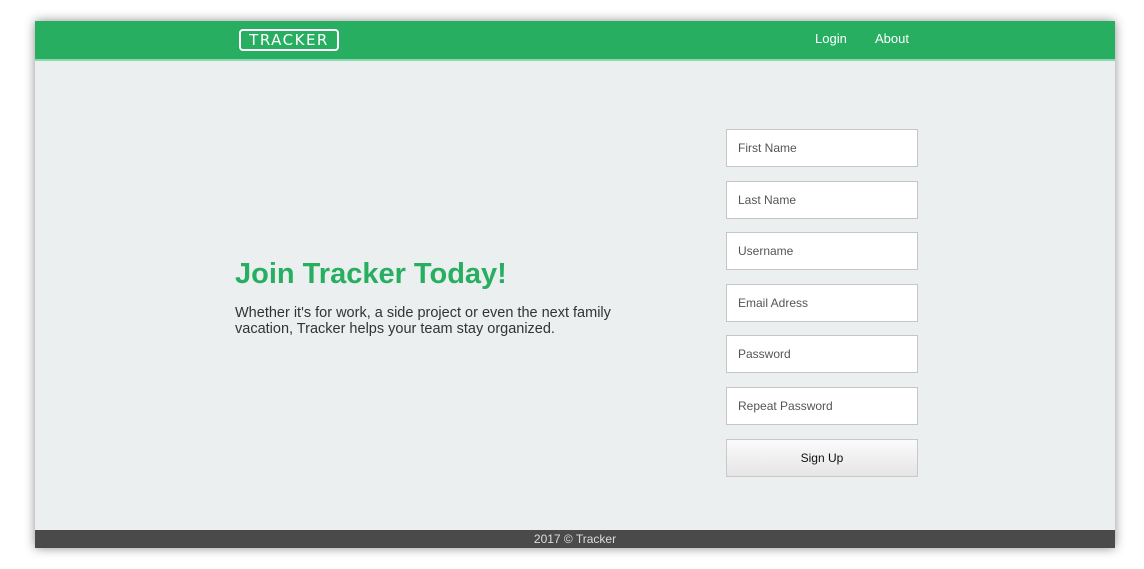  What do you see at coordinates (822, 251) in the screenshot?
I see `username-input` at bounding box center [822, 251].